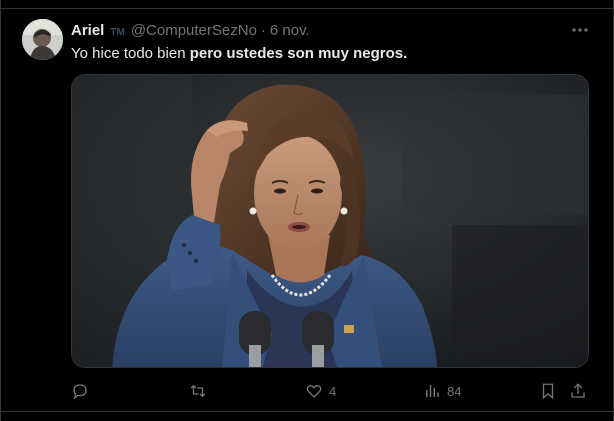 The height and width of the screenshot is (421, 614). I want to click on divider-bottom, so click(307, 411).